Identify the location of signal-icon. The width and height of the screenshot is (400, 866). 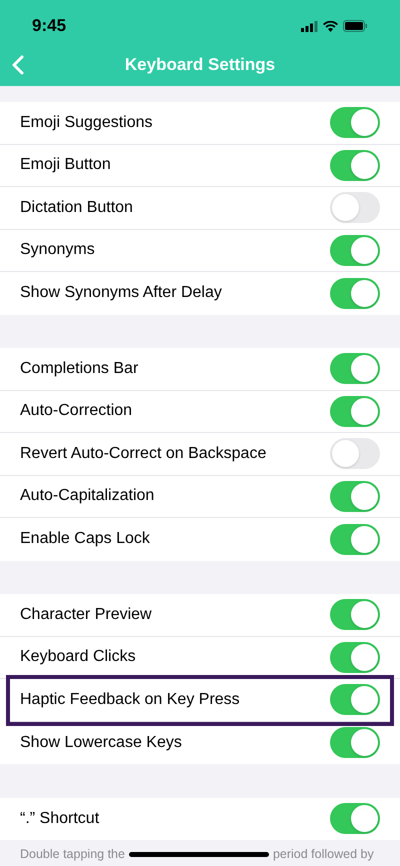
(309, 26).